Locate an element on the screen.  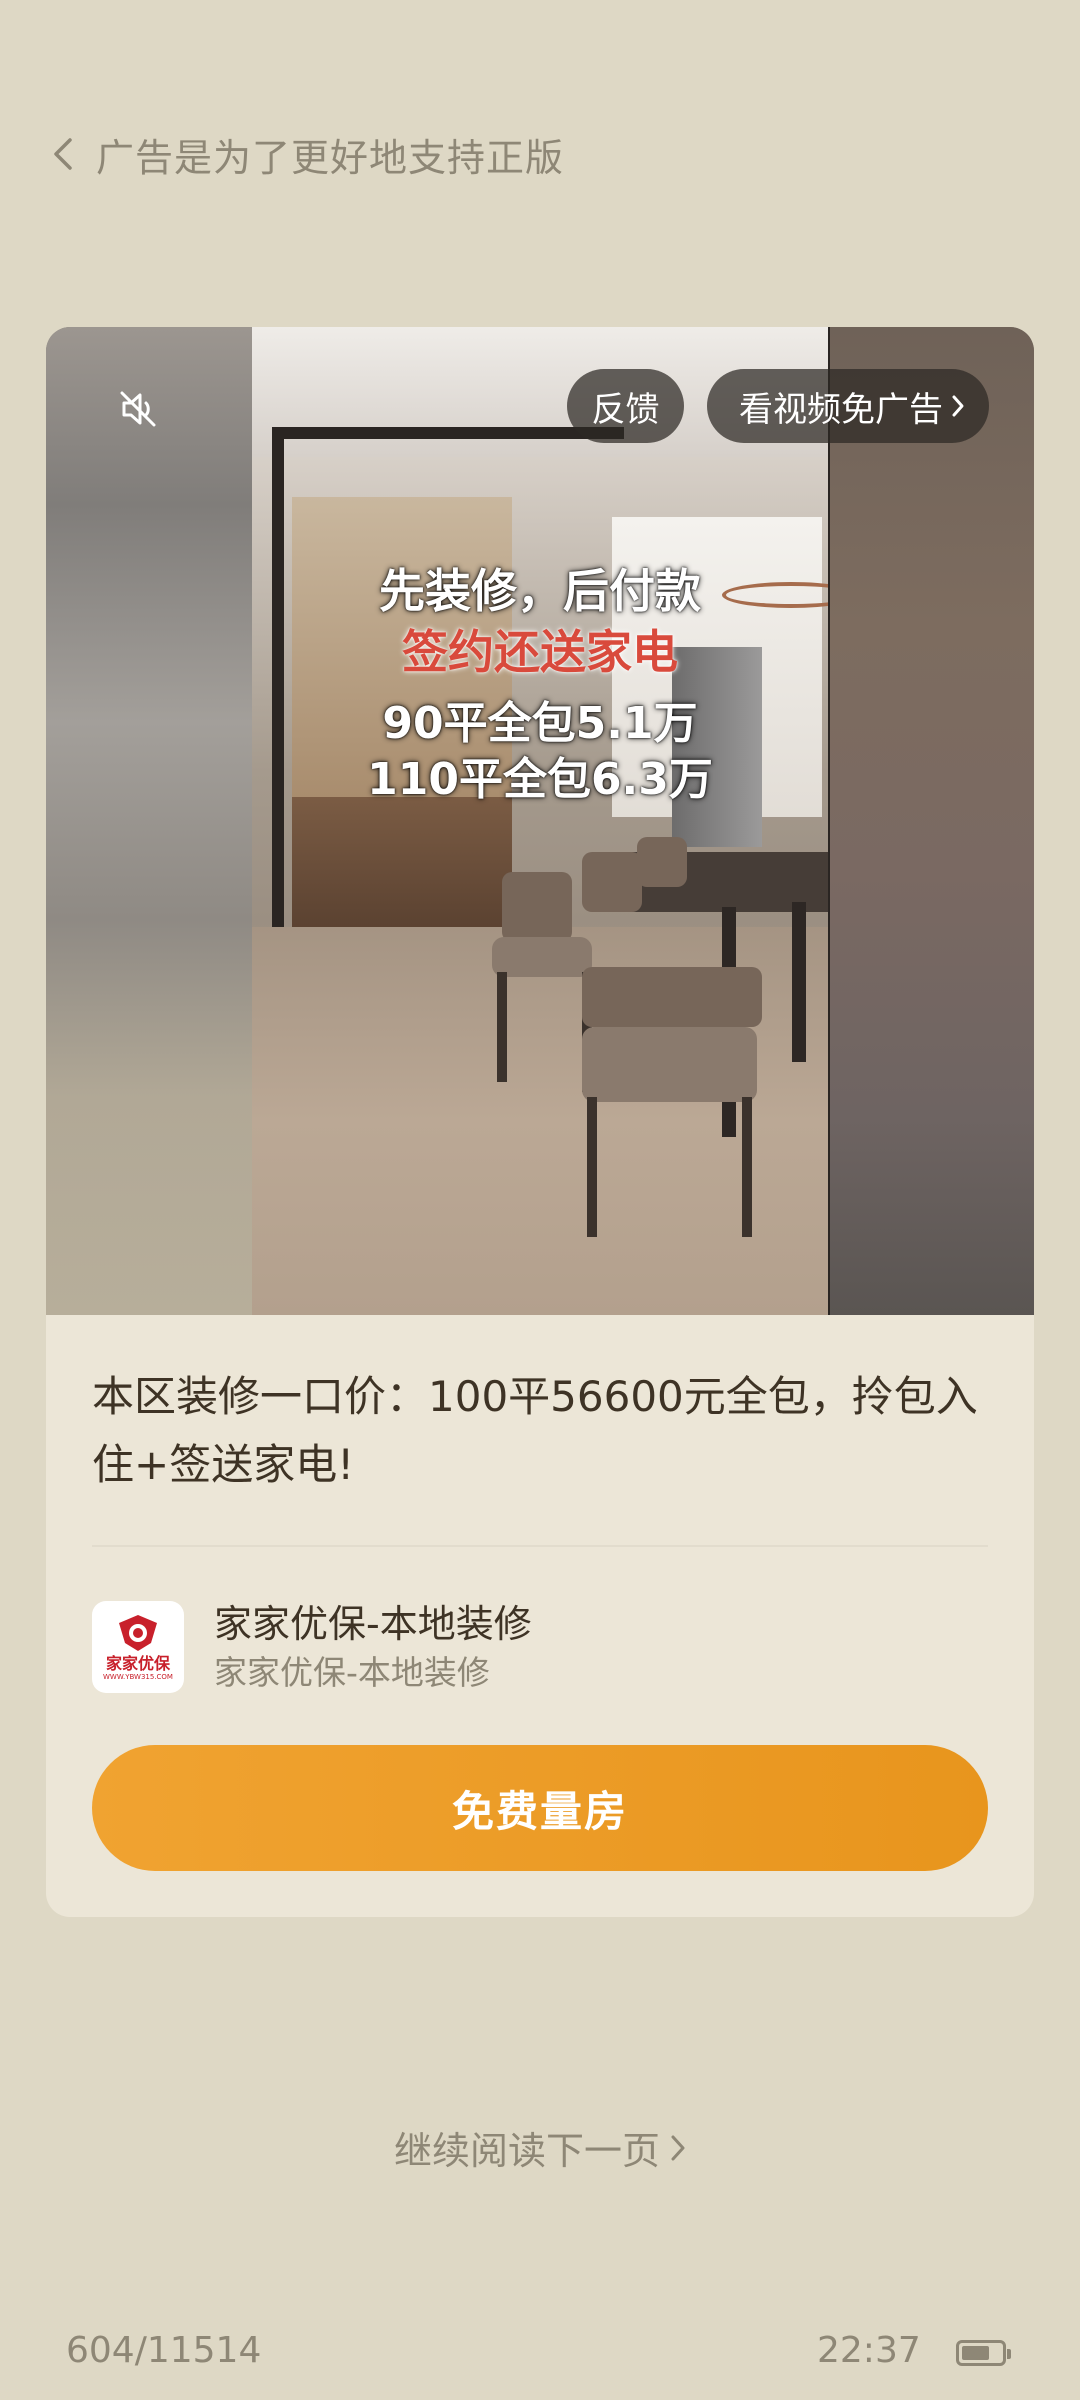
continue-reading-link: 继续阅读下一页 is located at coordinates (540, 2147).